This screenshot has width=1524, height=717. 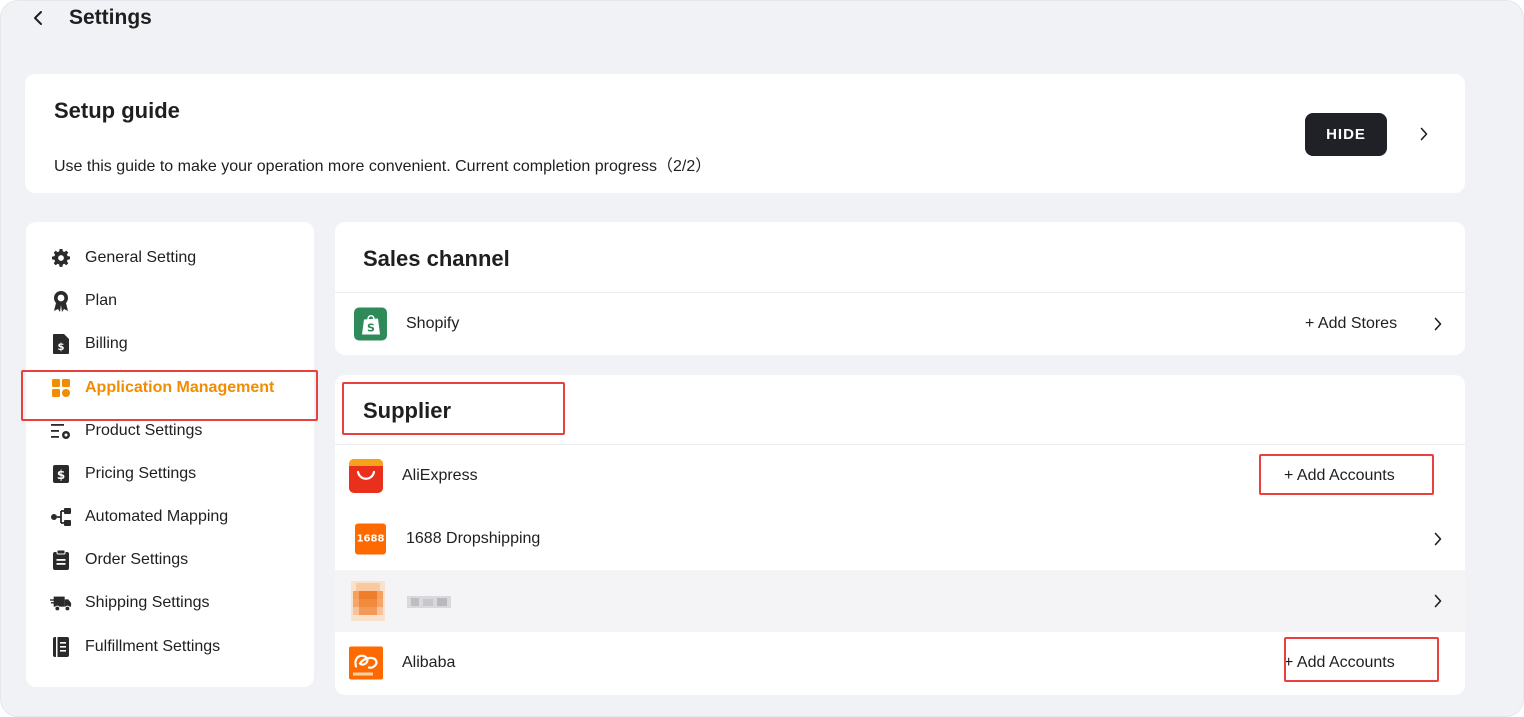 I want to click on alibaba-logo-icon, so click(x=366, y=663).